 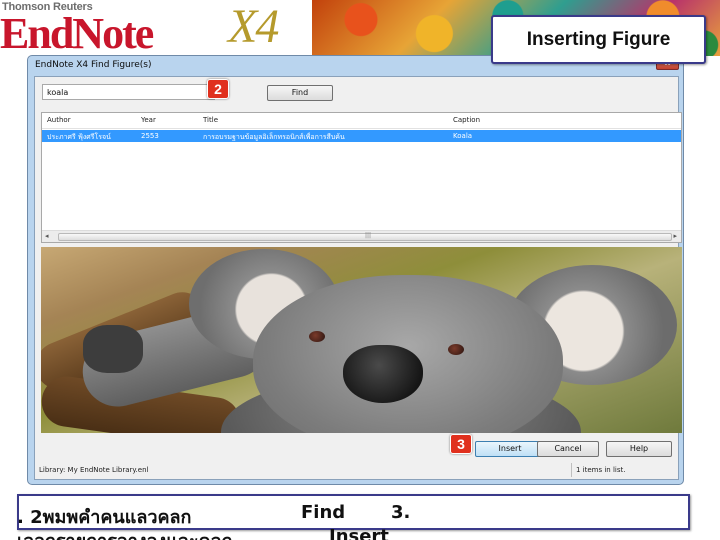 I want to click on scroll-right-icon: ▸, so click(x=675, y=236).